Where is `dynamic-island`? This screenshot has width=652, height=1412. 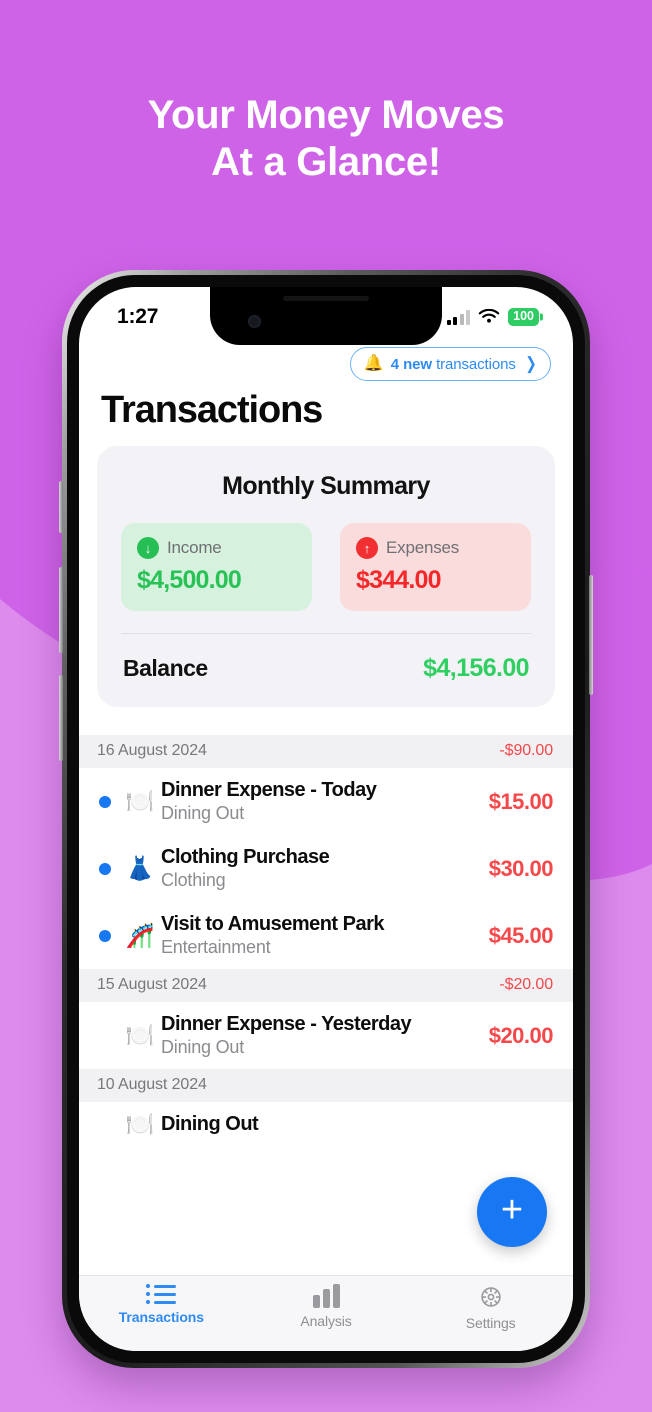
dynamic-island is located at coordinates (326, 316).